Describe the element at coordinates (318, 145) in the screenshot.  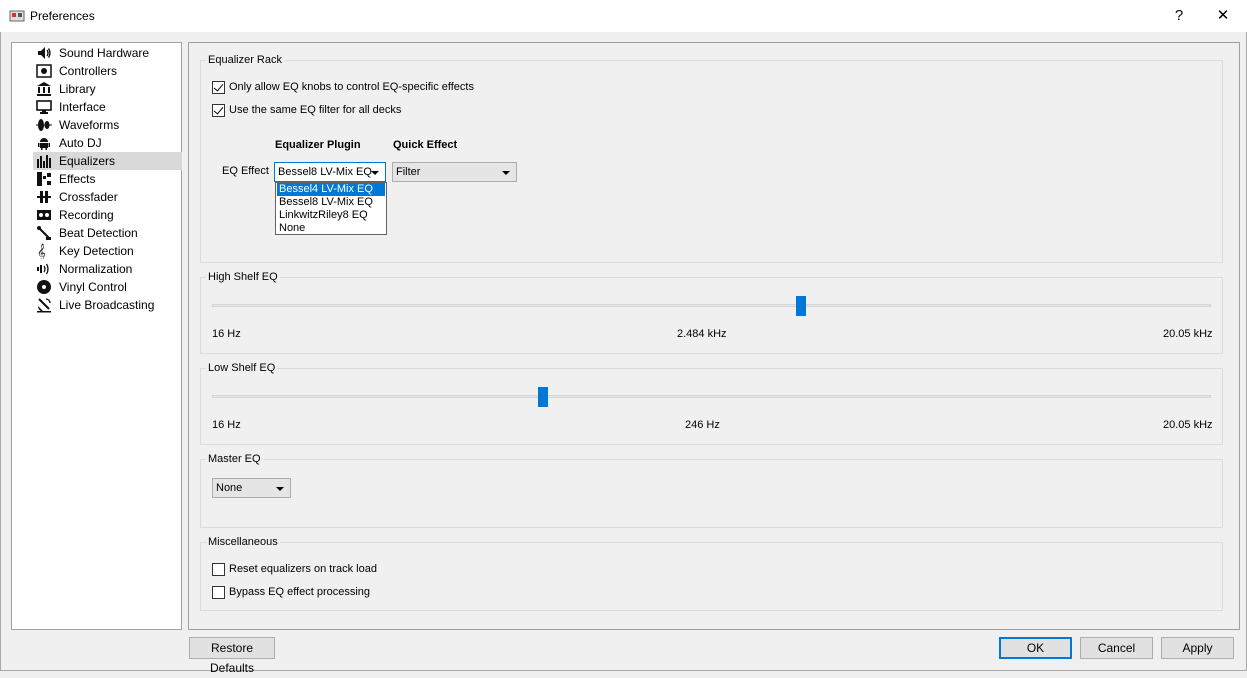
I see `equalizer-plugin-header: Equalizer Plugin` at that location.